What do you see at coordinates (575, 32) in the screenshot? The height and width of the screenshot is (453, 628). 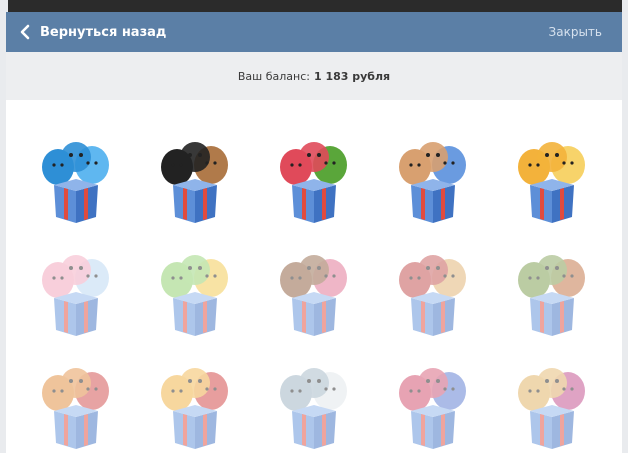 I see `close-button: Закрыть` at bounding box center [575, 32].